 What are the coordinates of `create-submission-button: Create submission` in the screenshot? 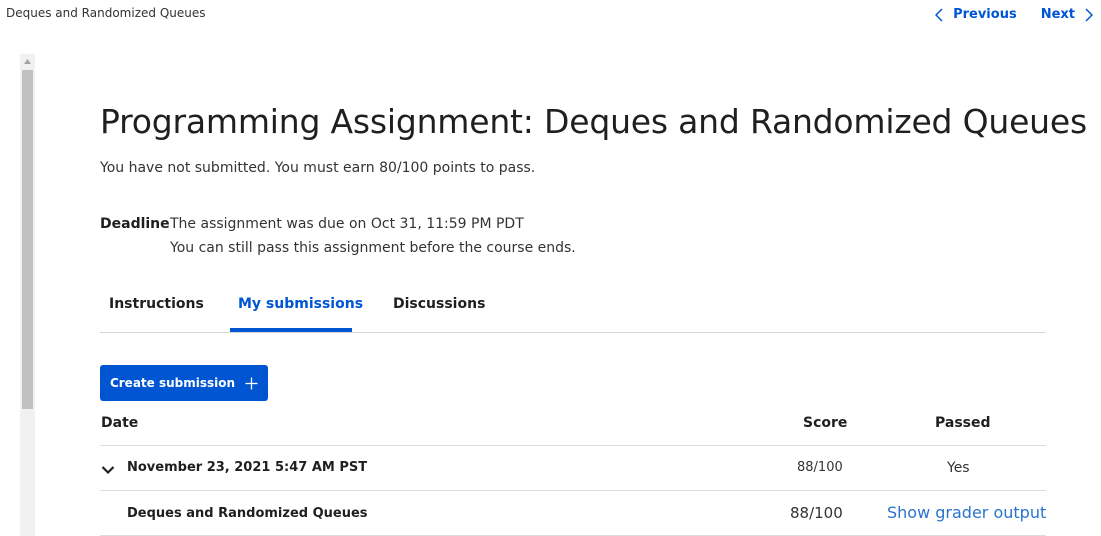 It's located at (184, 383).